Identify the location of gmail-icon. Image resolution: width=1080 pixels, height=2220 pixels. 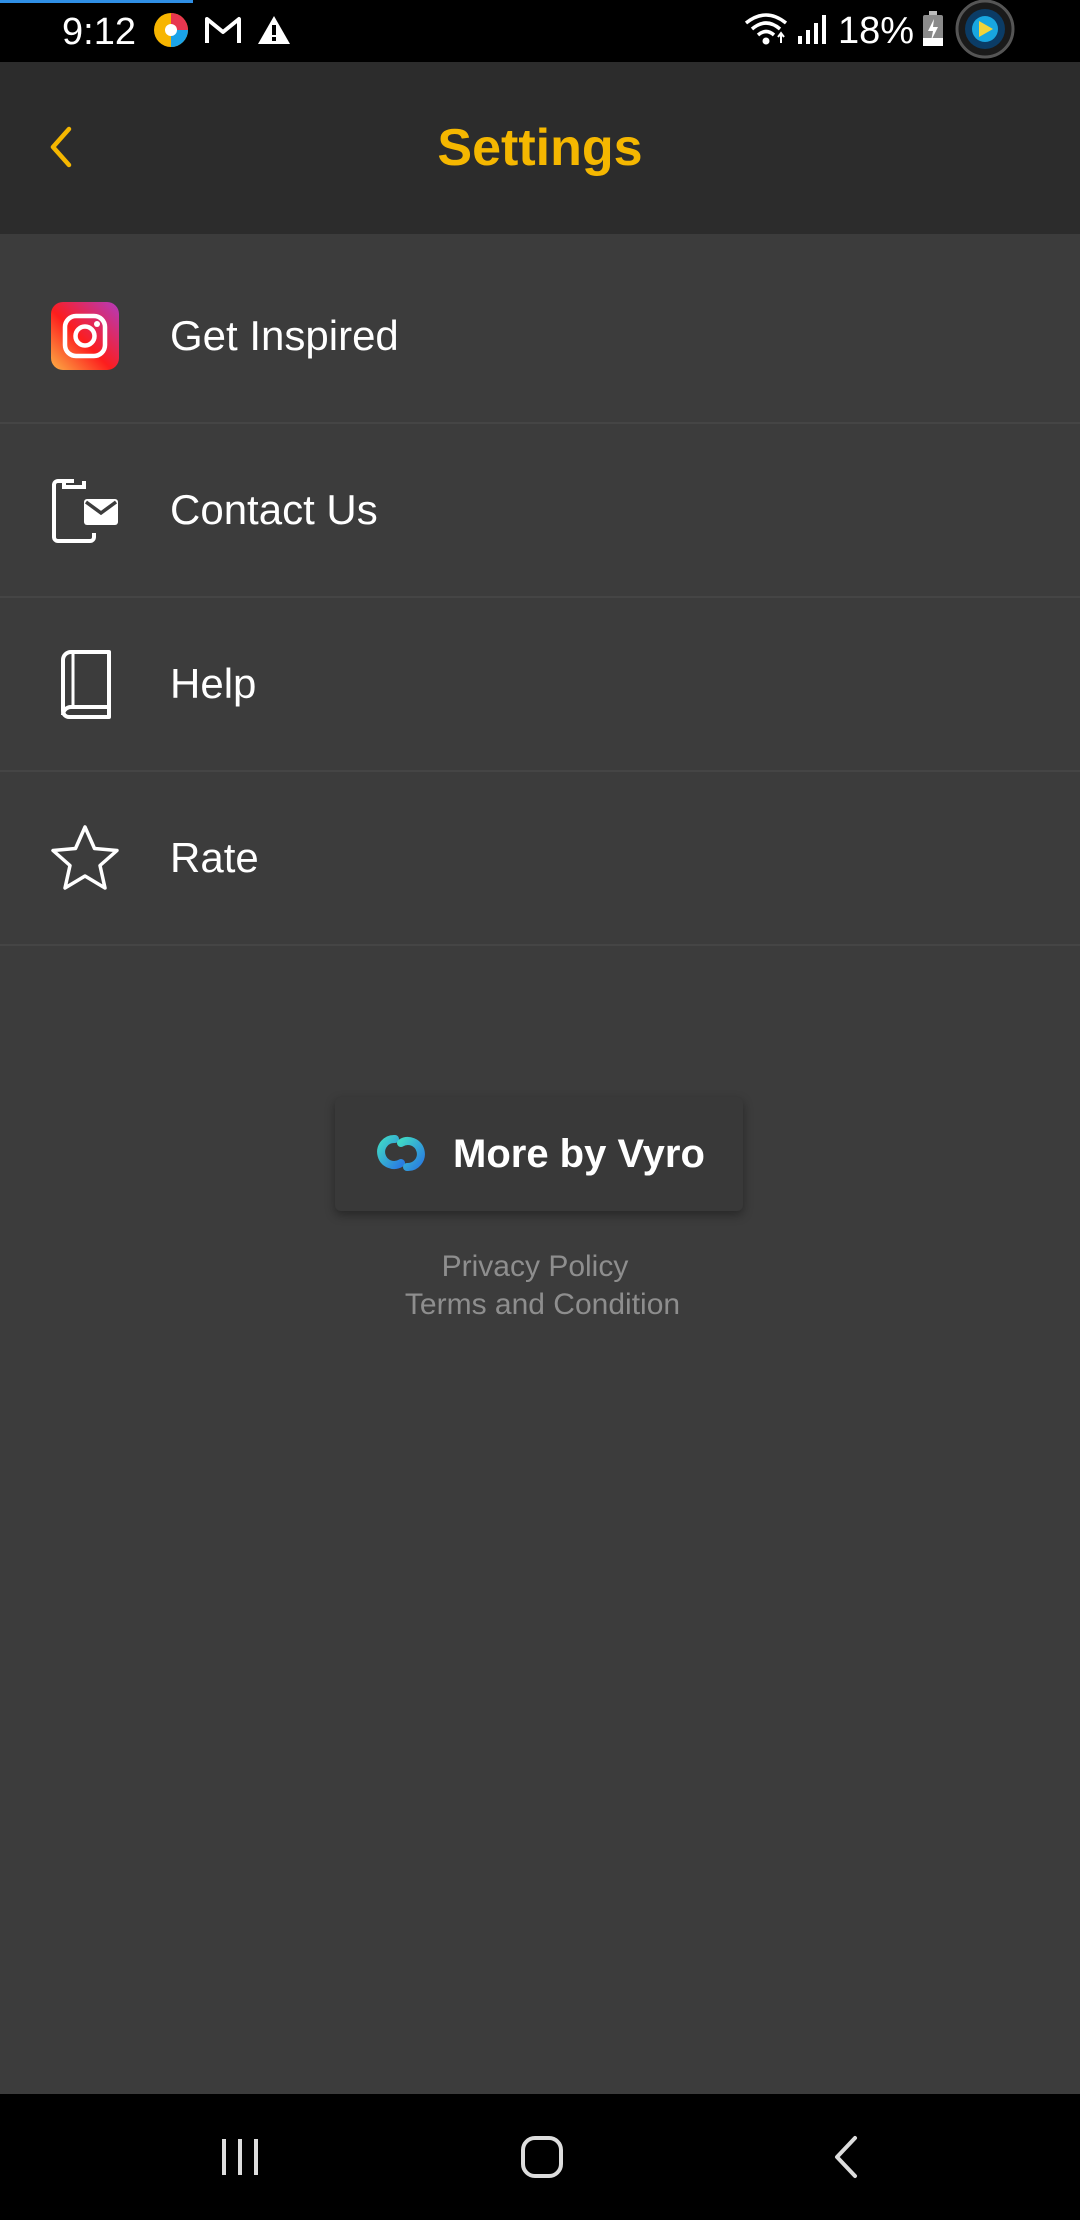
(223, 32).